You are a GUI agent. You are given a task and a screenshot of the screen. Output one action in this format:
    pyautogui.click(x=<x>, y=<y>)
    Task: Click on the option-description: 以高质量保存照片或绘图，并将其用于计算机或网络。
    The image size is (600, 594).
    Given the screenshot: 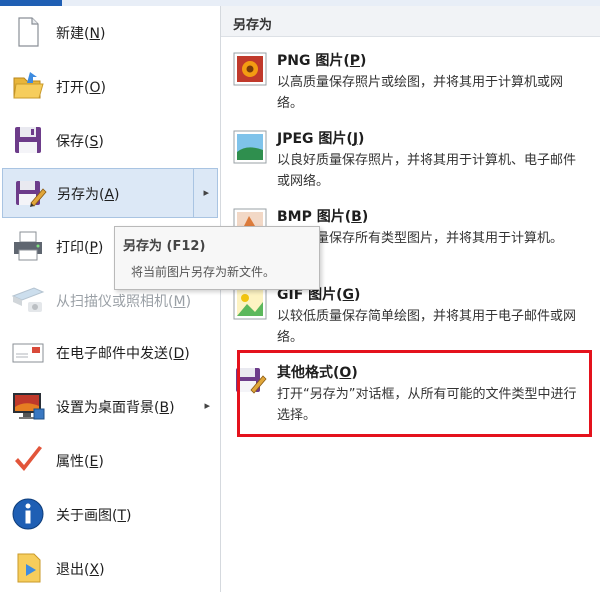 What is the action you would take?
    pyautogui.click(x=420, y=93)
    